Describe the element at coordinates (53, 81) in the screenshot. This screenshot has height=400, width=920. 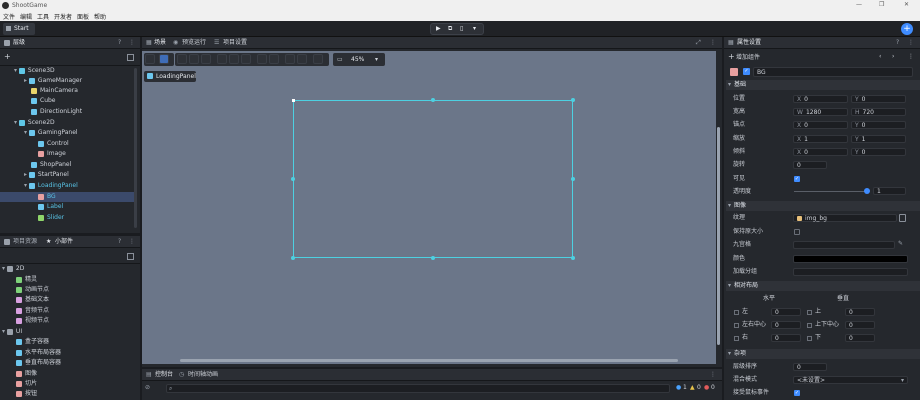
I see `tree-item-gamemanager: ▸ GameManager` at that location.